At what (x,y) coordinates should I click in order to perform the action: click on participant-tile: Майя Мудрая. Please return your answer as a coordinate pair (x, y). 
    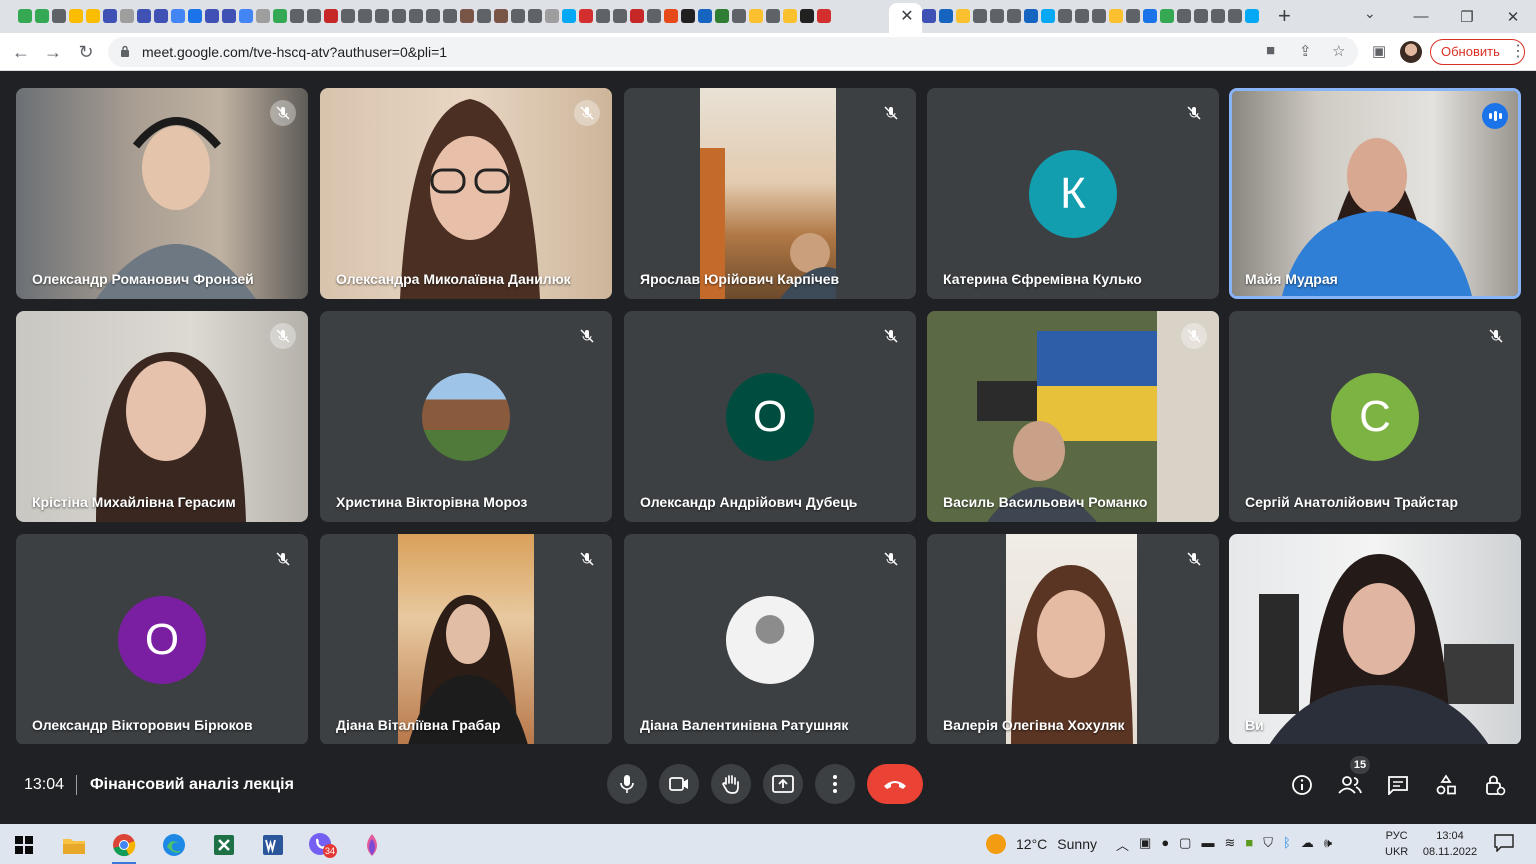
    Looking at the image, I should click on (1375, 193).